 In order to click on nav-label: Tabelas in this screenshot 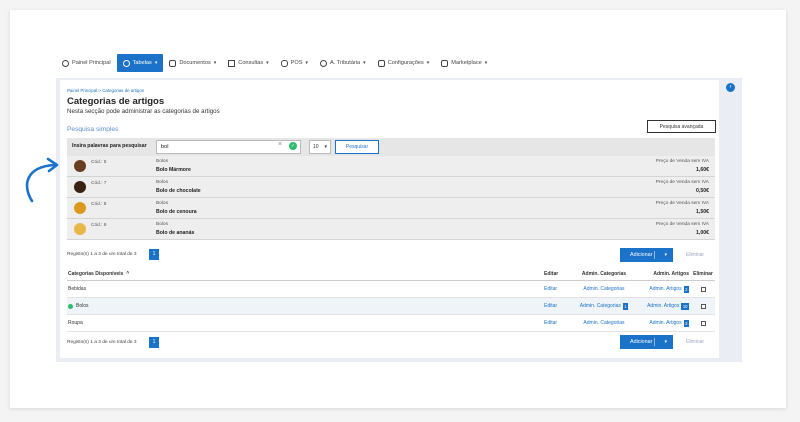, I will do `click(142, 63)`.